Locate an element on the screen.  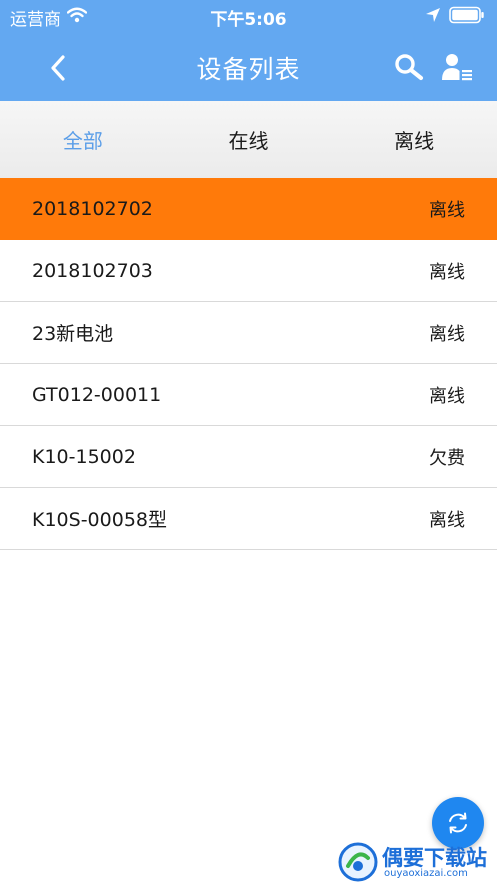
device-name: GT012-00011 is located at coordinates (97, 394).